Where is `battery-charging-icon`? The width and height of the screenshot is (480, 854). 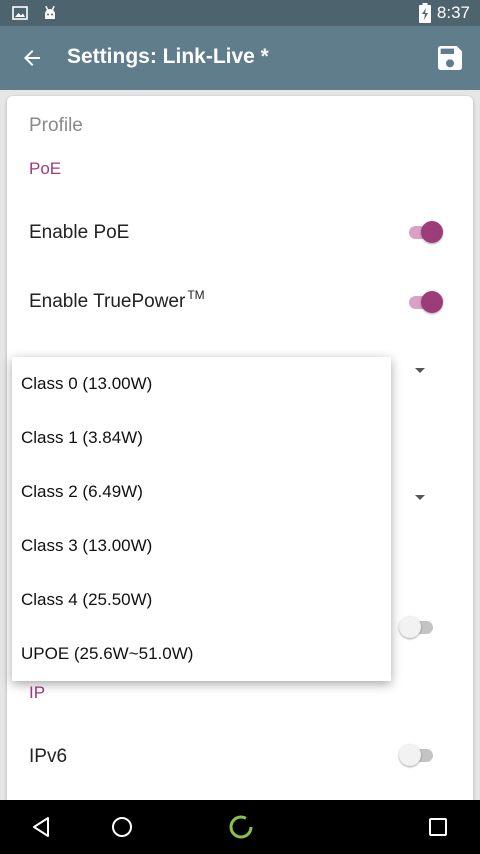
battery-charging-icon is located at coordinates (424, 13).